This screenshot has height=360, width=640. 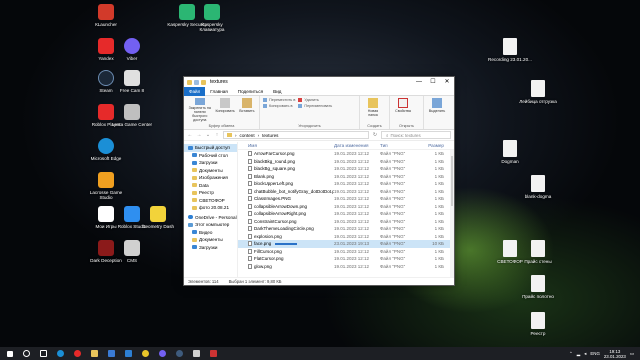 What do you see at coordinates (210, 240) in the screenshot?
I see `nav-pc-documents: Документы` at bounding box center [210, 240].